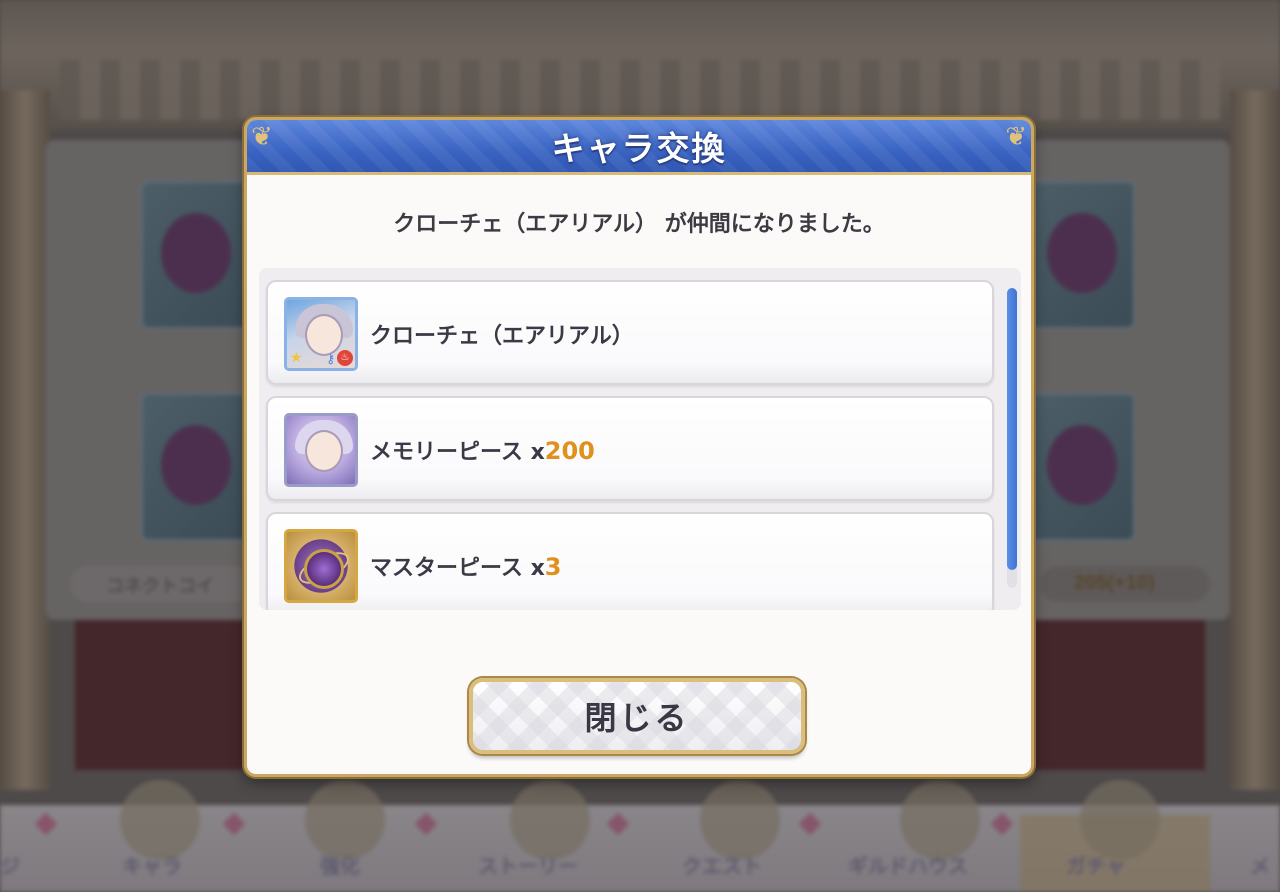 This screenshot has height=892, width=1280. I want to click on result-message: クローチェ（エアリアル） が仲間になりました。, so click(639, 224).